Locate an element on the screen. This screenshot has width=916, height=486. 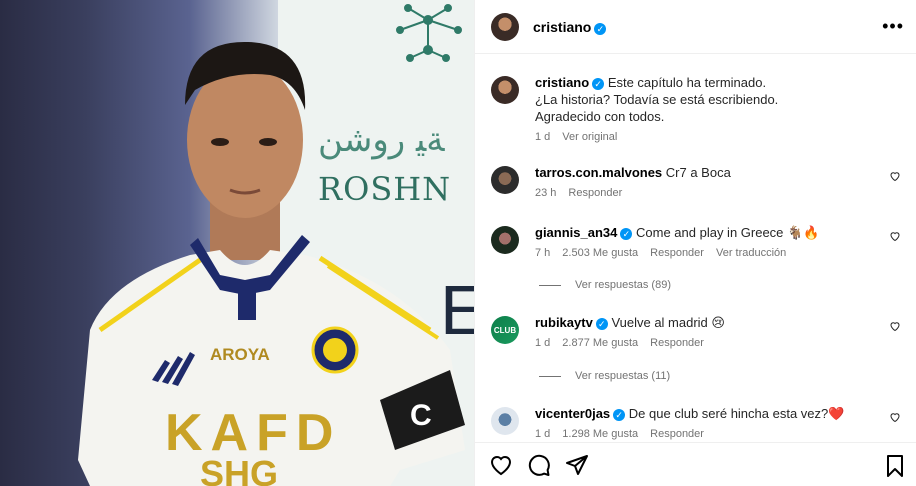
comment-time: 7 h is located at coordinates (543, 253).